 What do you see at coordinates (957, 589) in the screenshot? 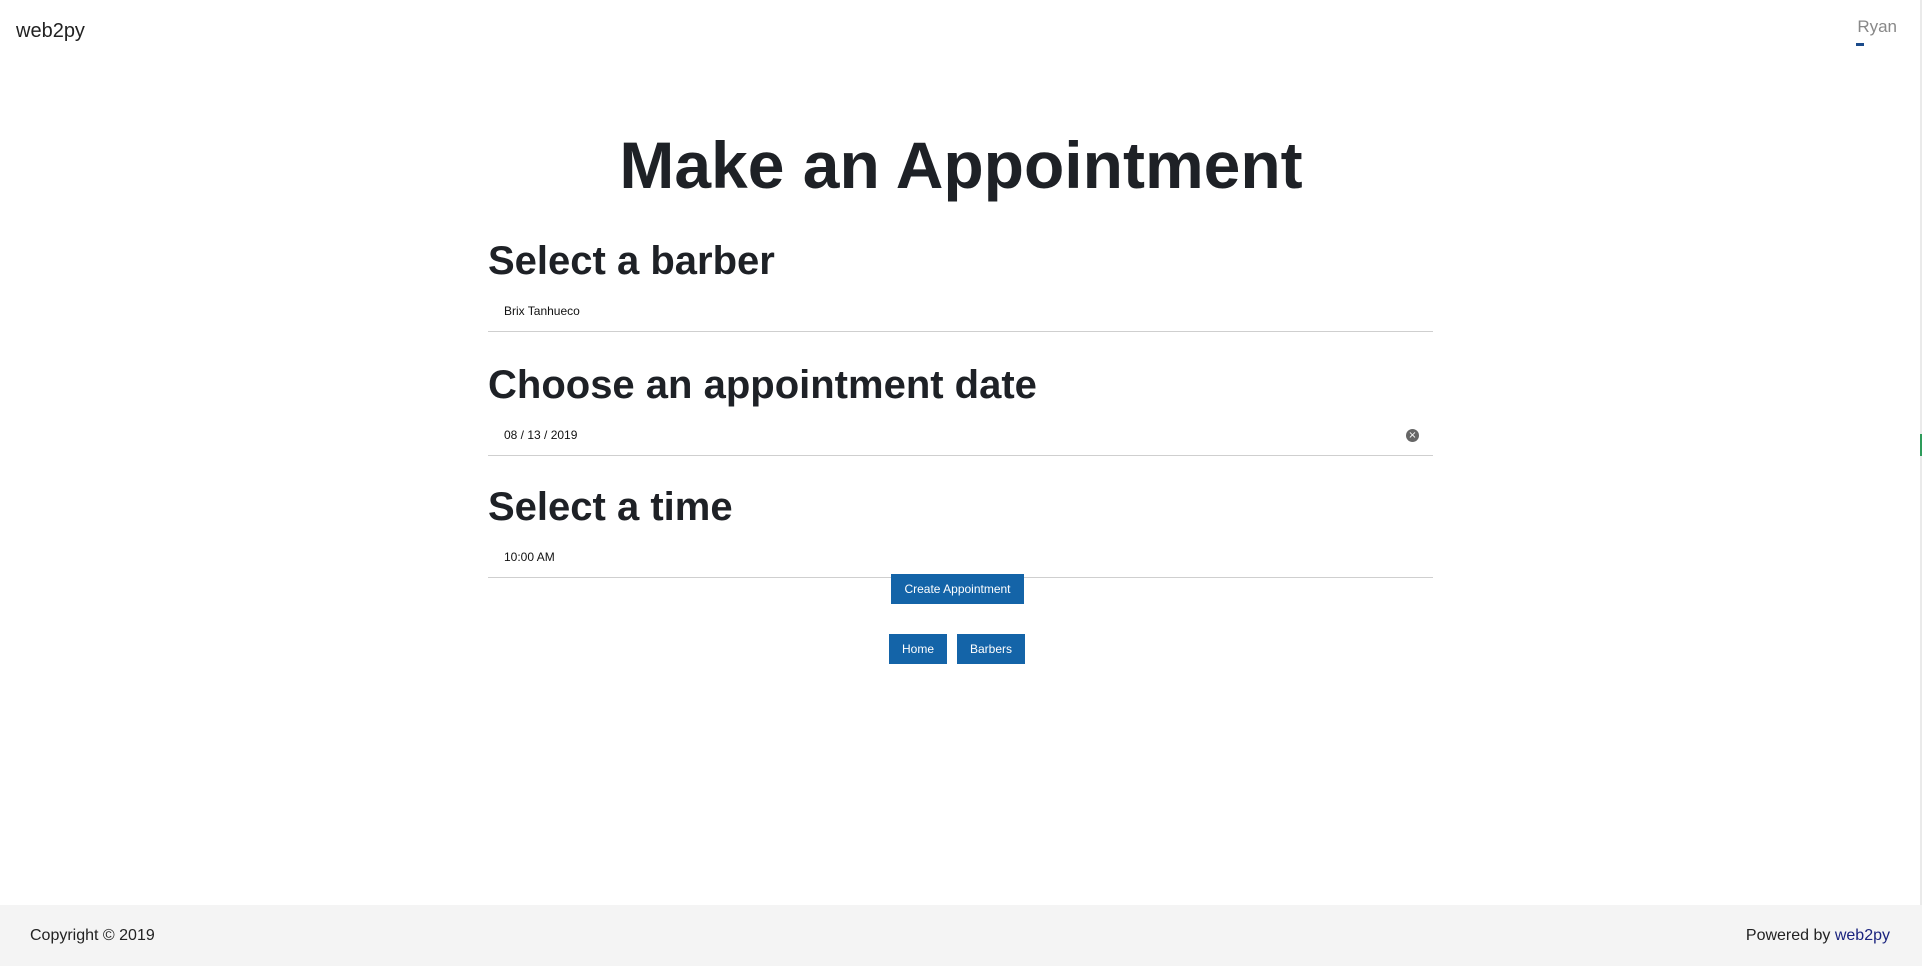
I see `create-appointment-button: Create Appointment` at bounding box center [957, 589].